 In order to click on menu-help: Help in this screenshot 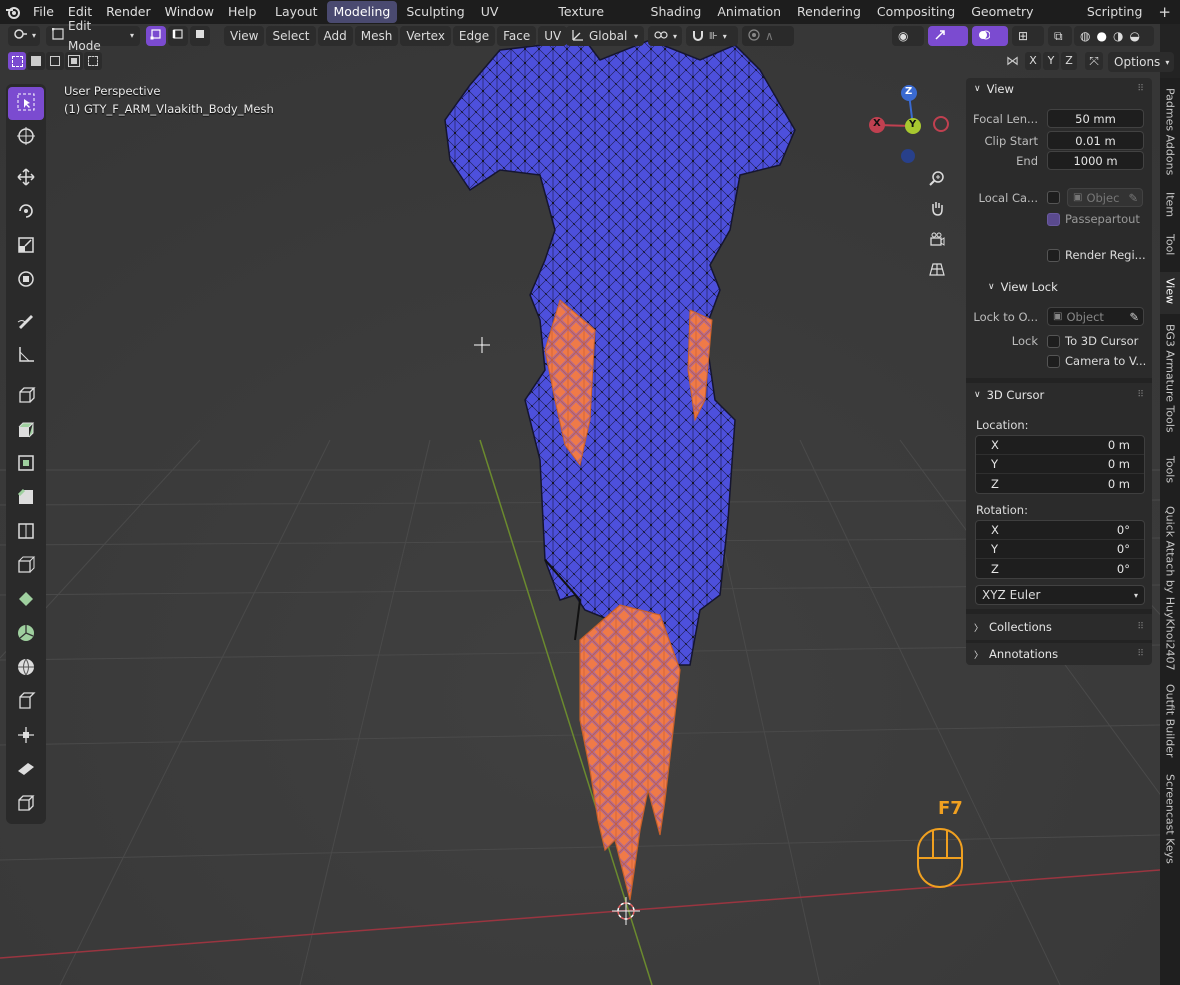, I will do `click(242, 12)`.